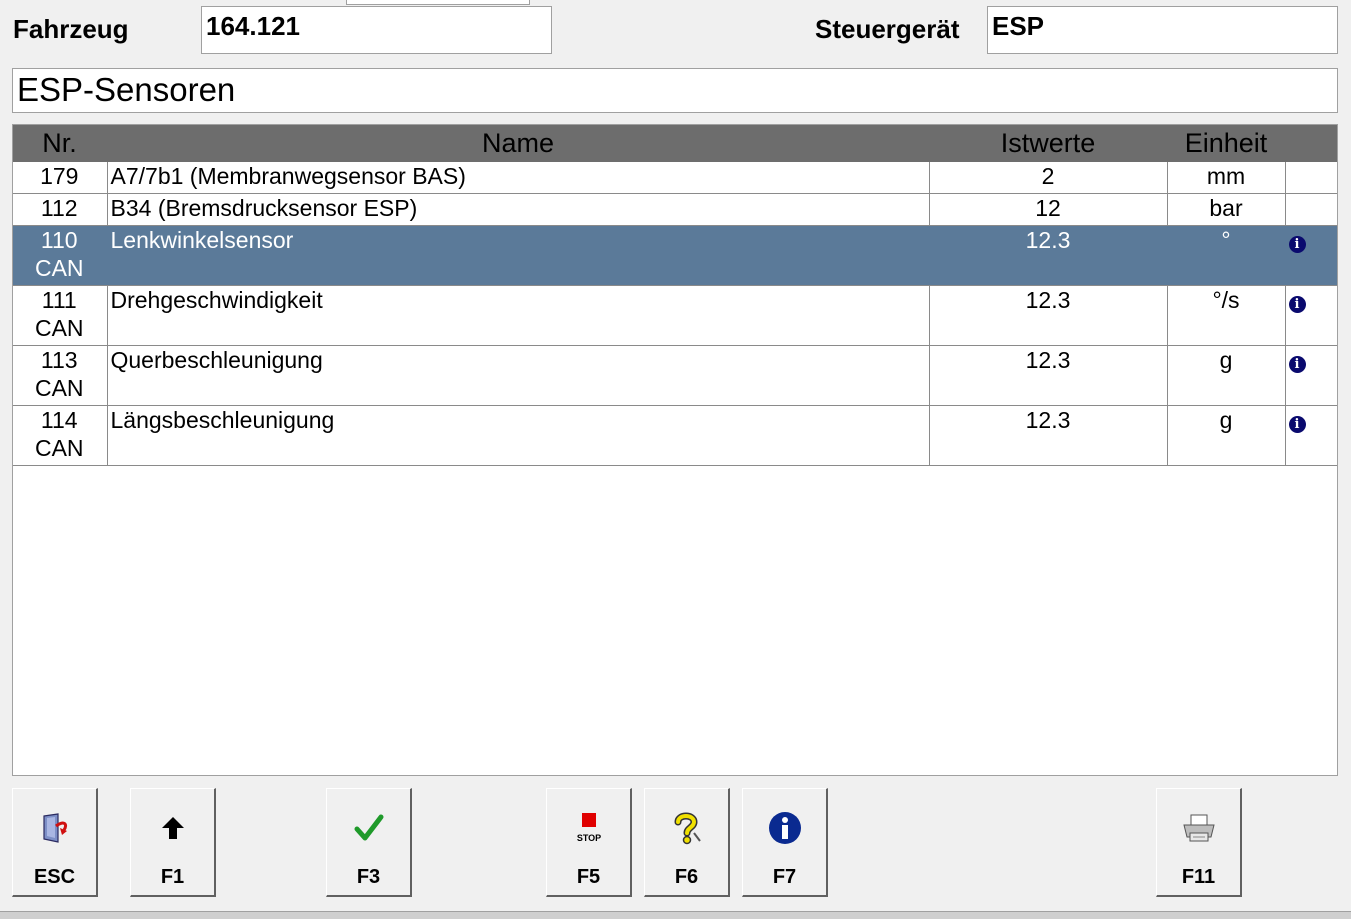  I want to click on cell-nr: 111 CAN, so click(60, 315).